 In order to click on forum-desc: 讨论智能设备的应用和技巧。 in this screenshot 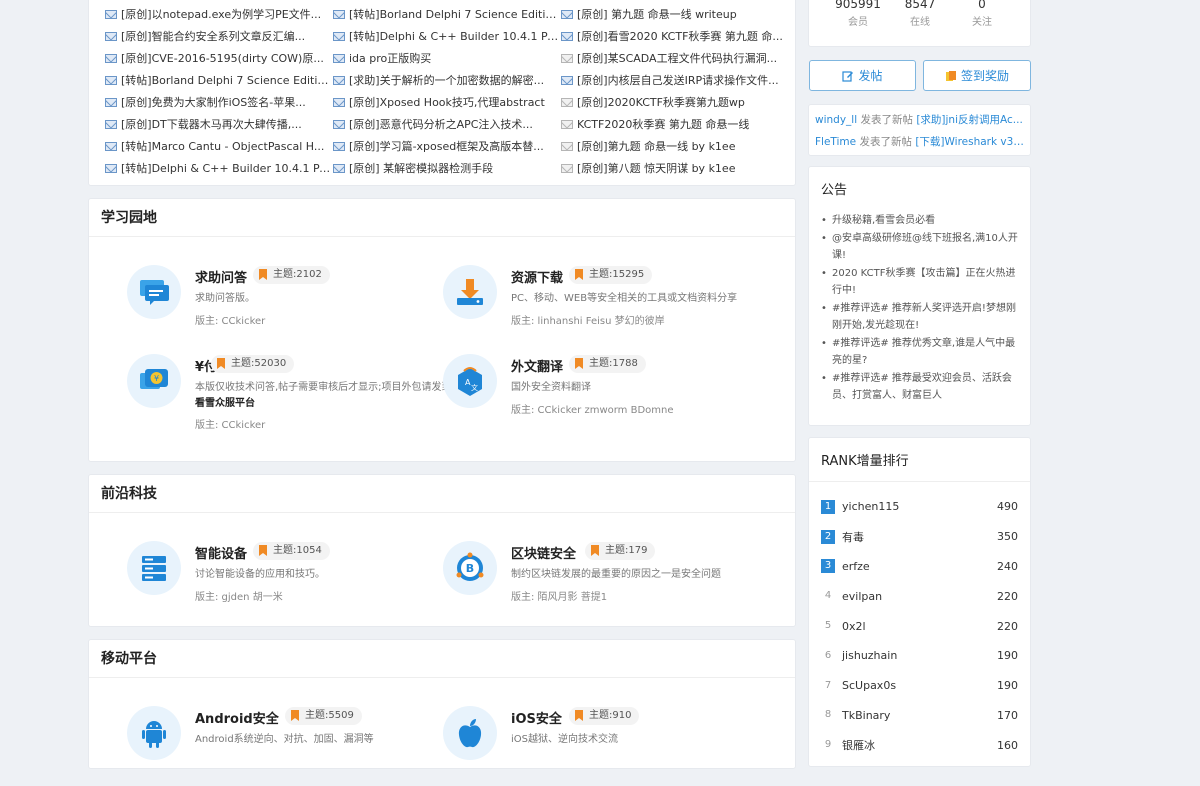, I will do `click(260, 574)`.